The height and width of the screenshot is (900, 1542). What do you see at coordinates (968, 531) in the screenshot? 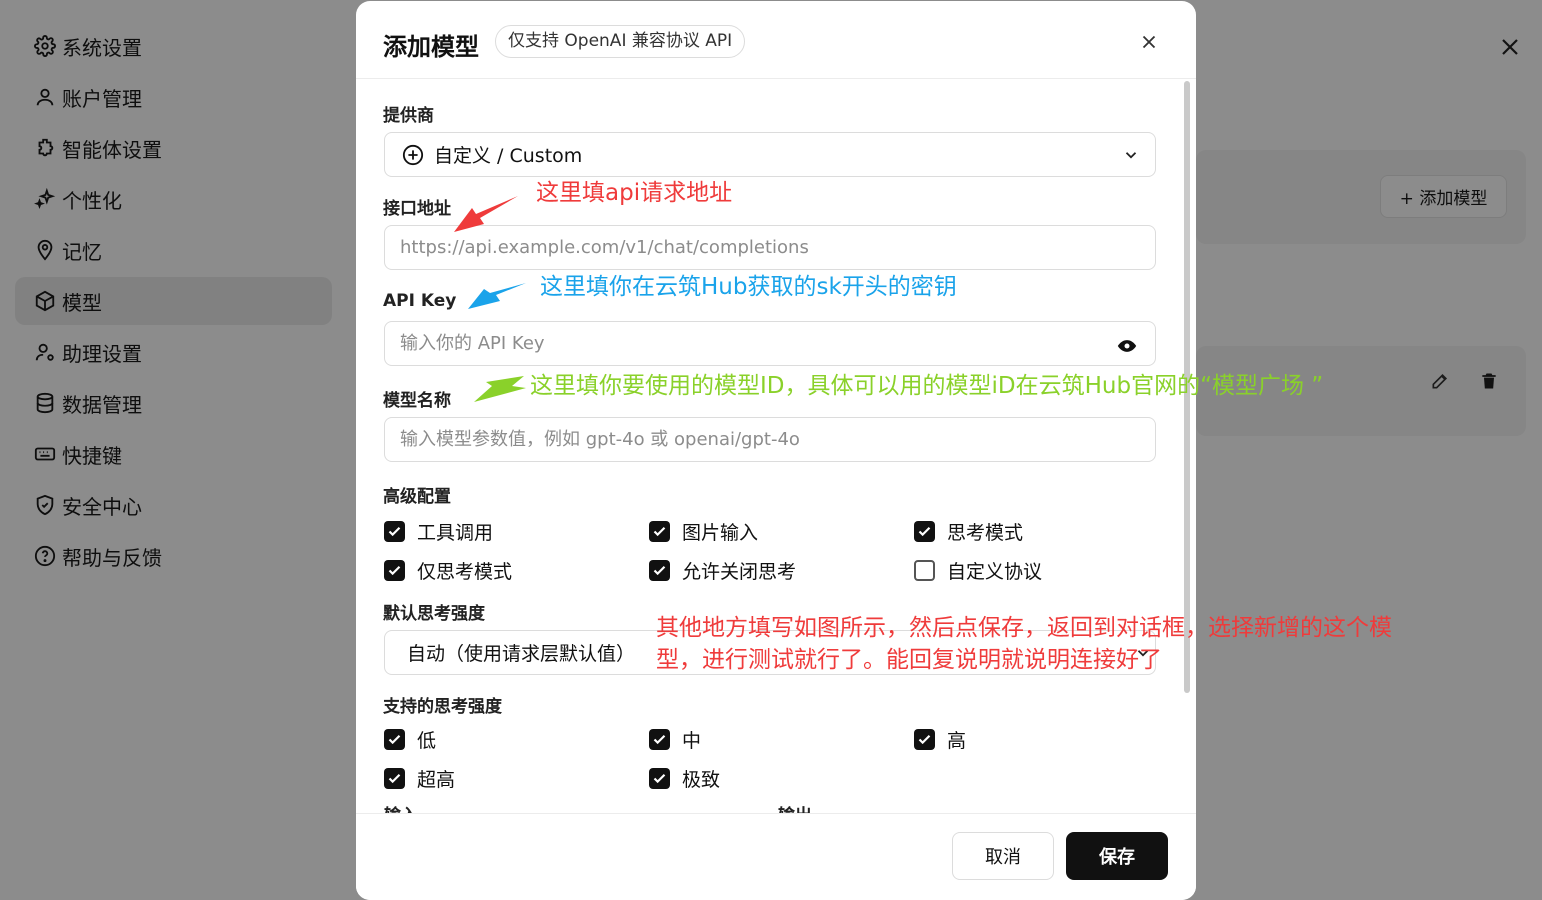
I see `checkbox-thinking-mode: 思考模式` at bounding box center [968, 531].